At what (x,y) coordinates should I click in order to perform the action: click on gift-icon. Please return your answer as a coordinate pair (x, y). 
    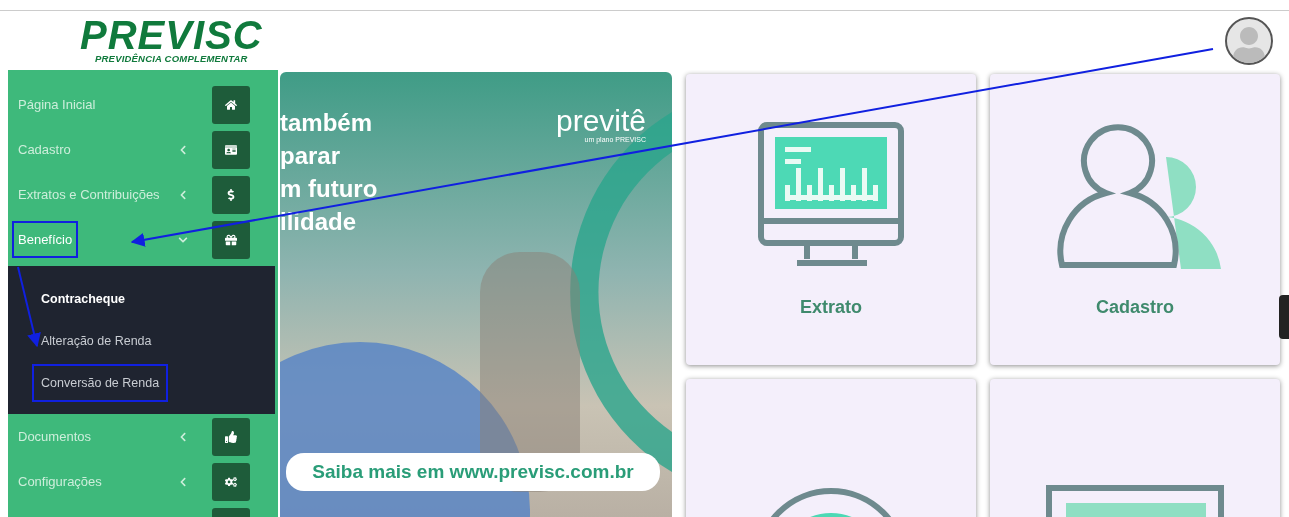
    Looking at the image, I should click on (231, 239).